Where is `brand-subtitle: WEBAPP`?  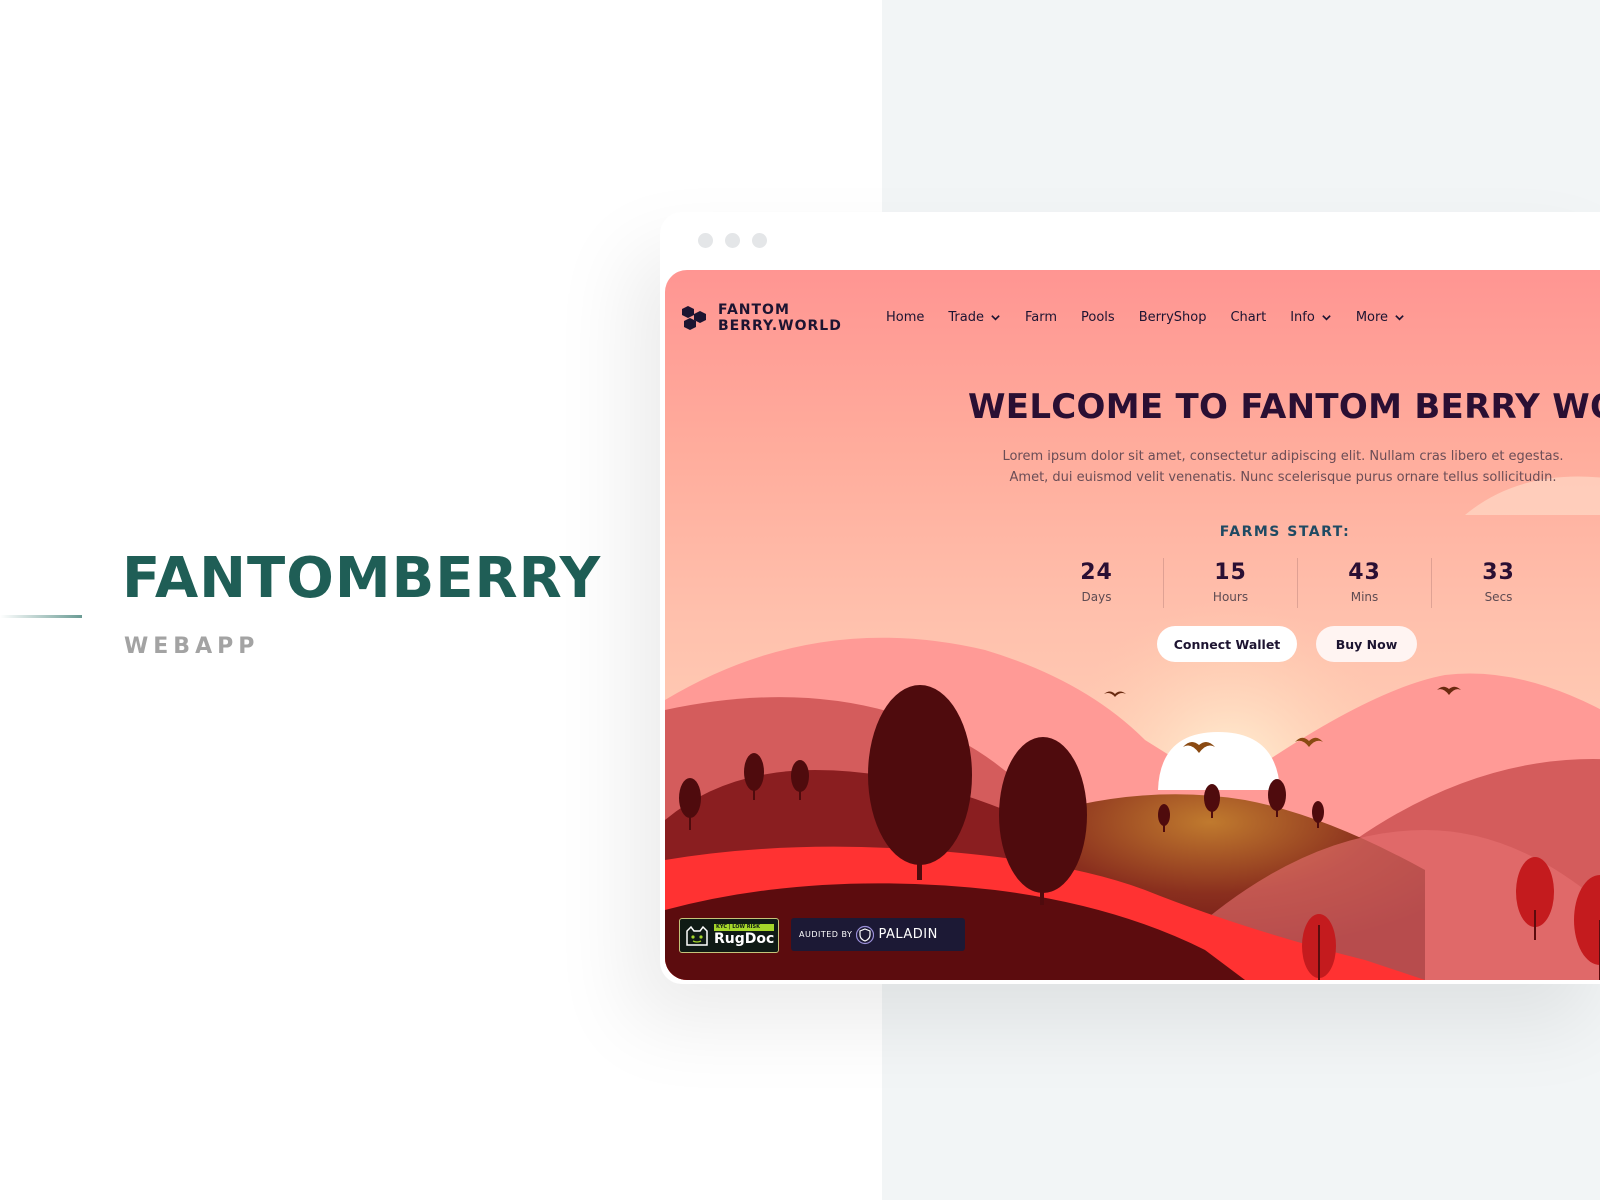
brand-subtitle: WEBAPP is located at coordinates (192, 646).